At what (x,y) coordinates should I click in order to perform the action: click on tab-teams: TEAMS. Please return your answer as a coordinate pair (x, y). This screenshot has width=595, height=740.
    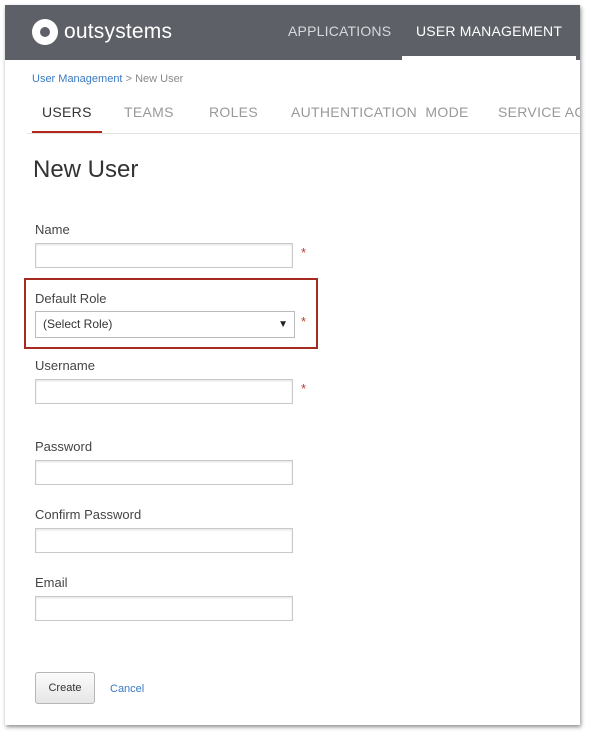
    Looking at the image, I should click on (149, 113).